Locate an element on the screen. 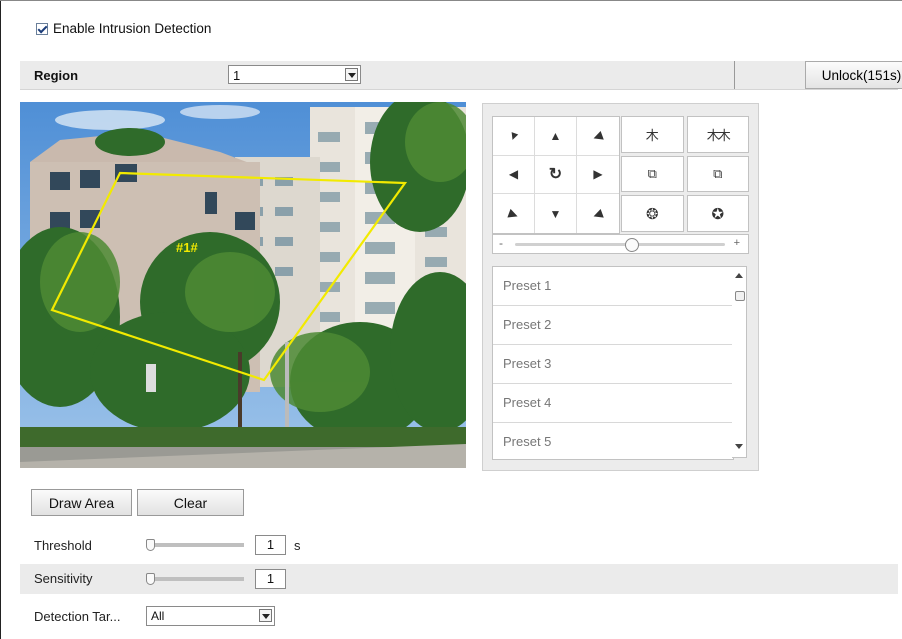 Image resolution: width=902 pixels, height=639 pixels. ptz-down-button: ▼ is located at coordinates (556, 213).